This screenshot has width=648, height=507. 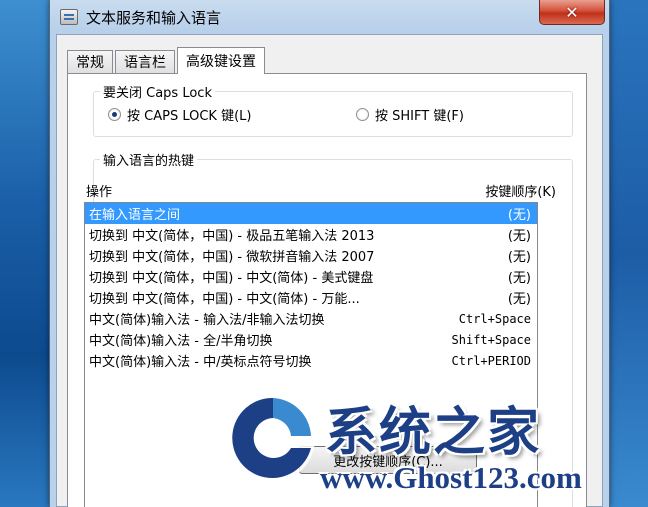 I want to click on list-item: 中文(简体)输入法 - 中/英标点符号切换 Ctrl+PERIOD, so click(x=311, y=360).